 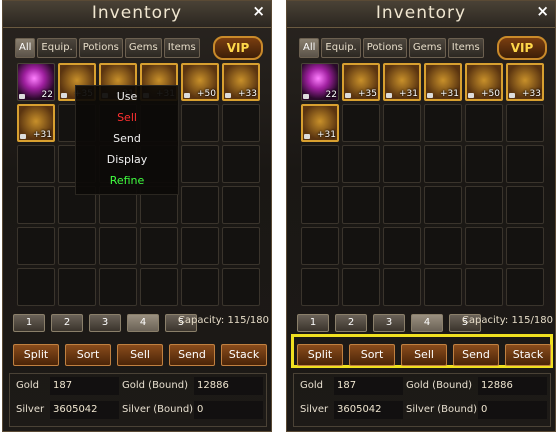 What do you see at coordinates (127, 96) in the screenshot?
I see `menu-item-use: Use` at bounding box center [127, 96].